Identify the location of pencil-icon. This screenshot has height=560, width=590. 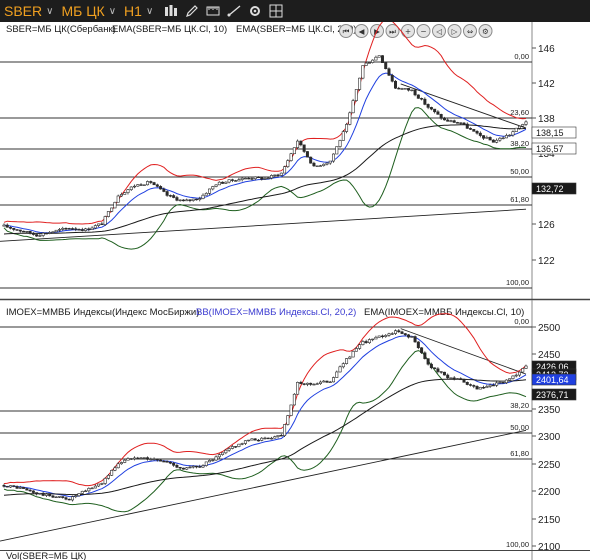
(192, 11).